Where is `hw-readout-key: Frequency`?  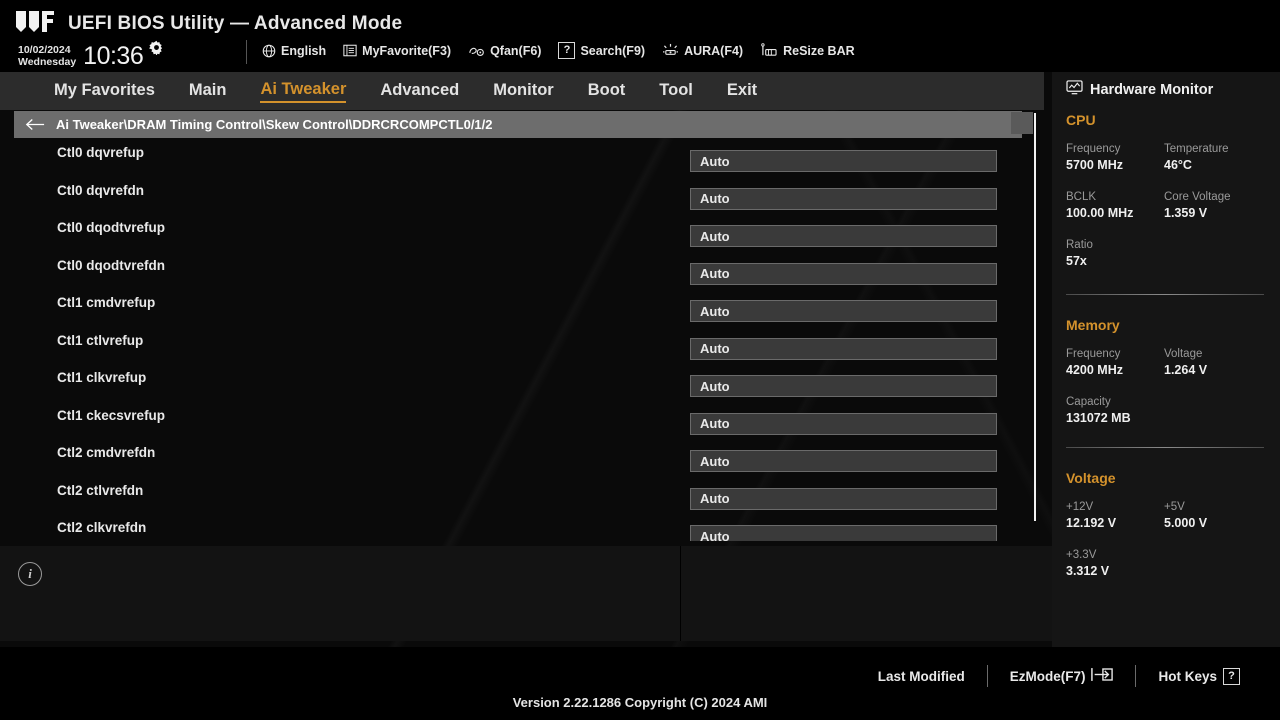 hw-readout-key: Frequency is located at coordinates (1093, 354).